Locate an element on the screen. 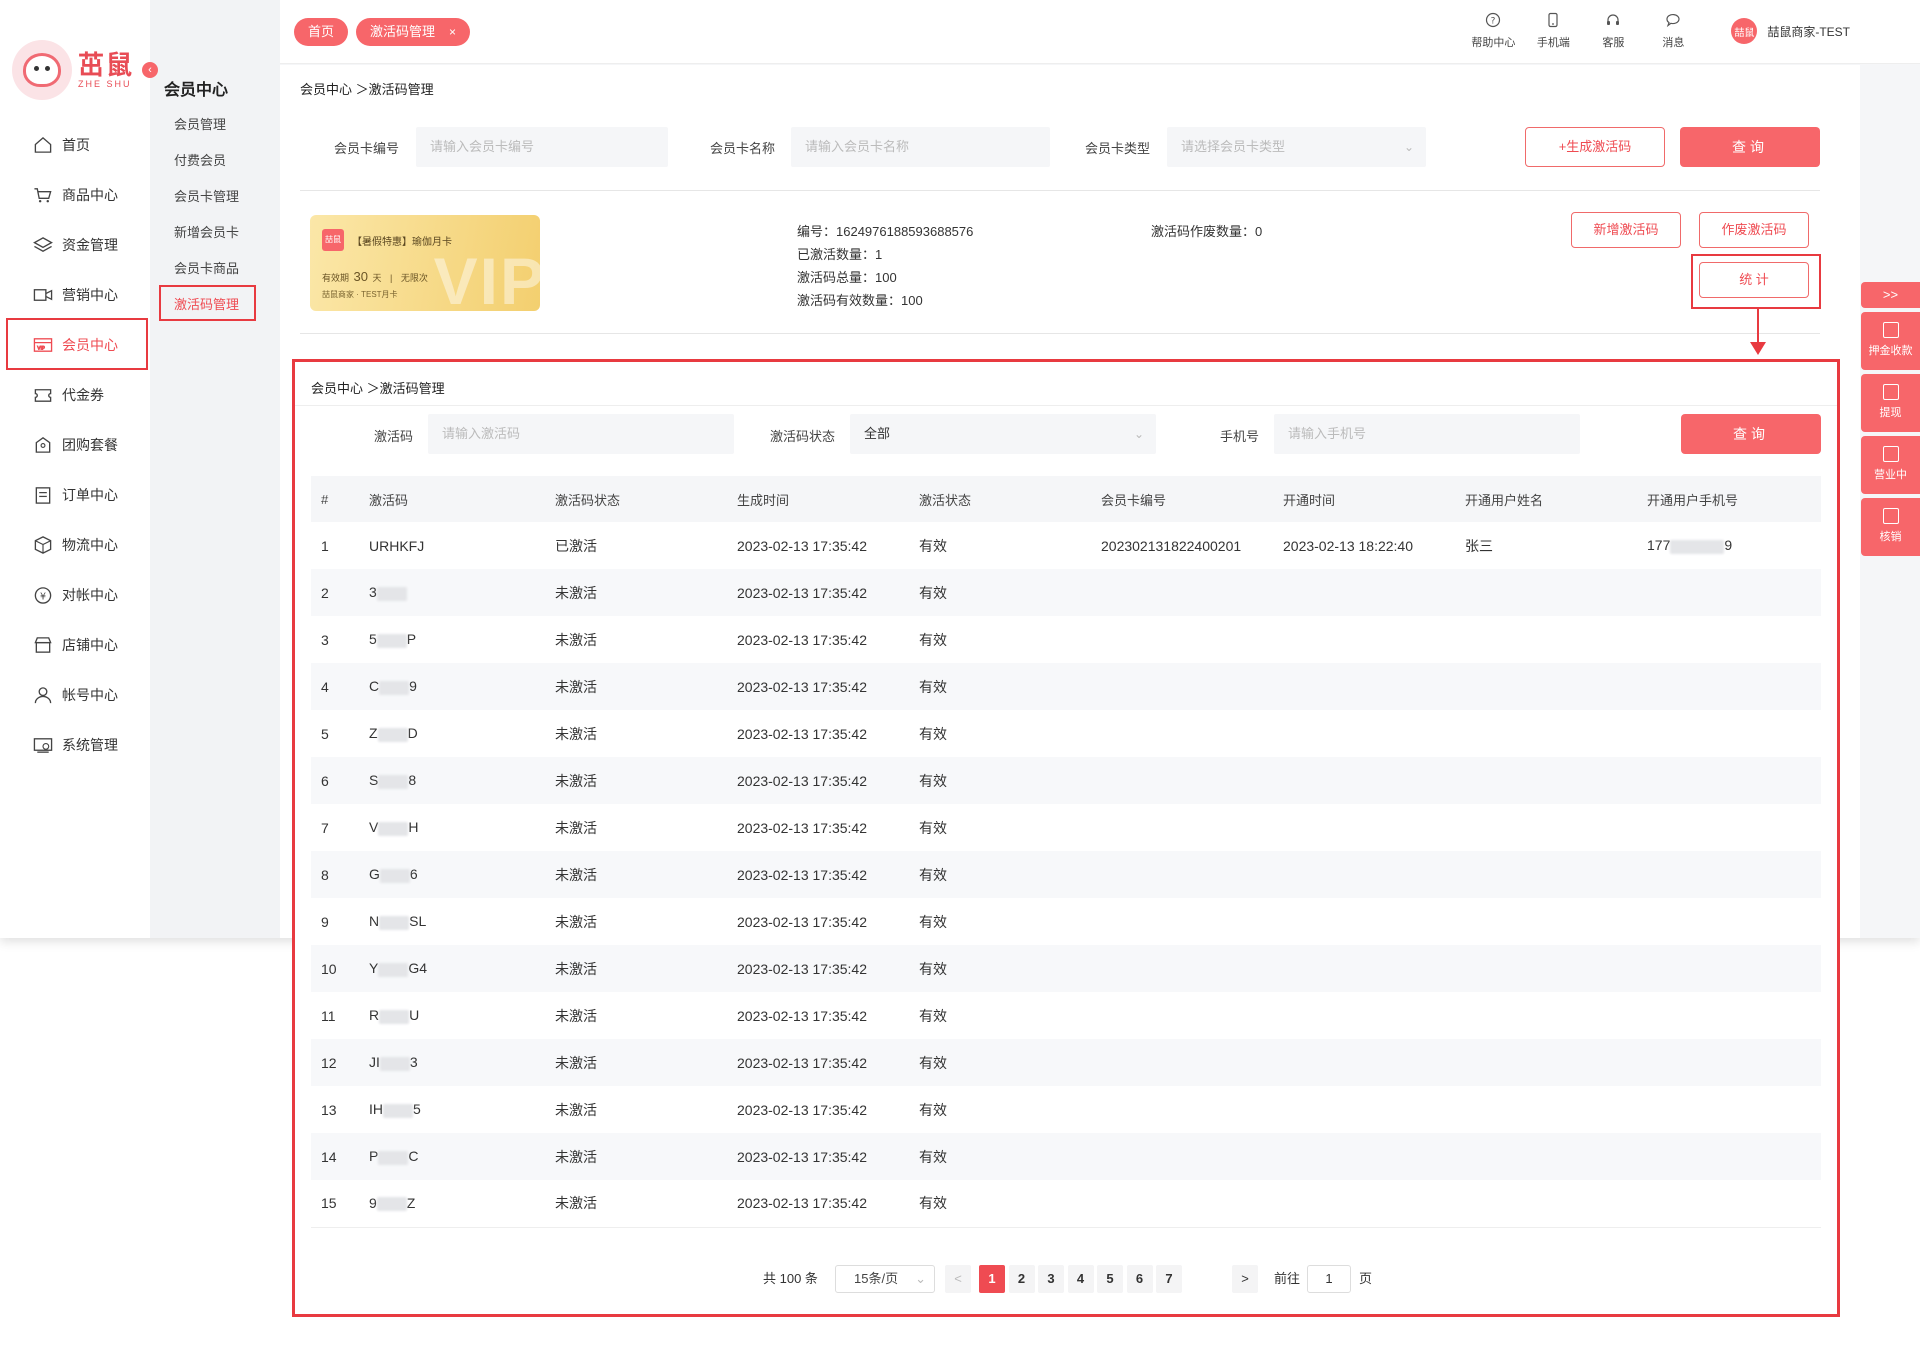  page-button: 6 is located at coordinates (1139, 1279).